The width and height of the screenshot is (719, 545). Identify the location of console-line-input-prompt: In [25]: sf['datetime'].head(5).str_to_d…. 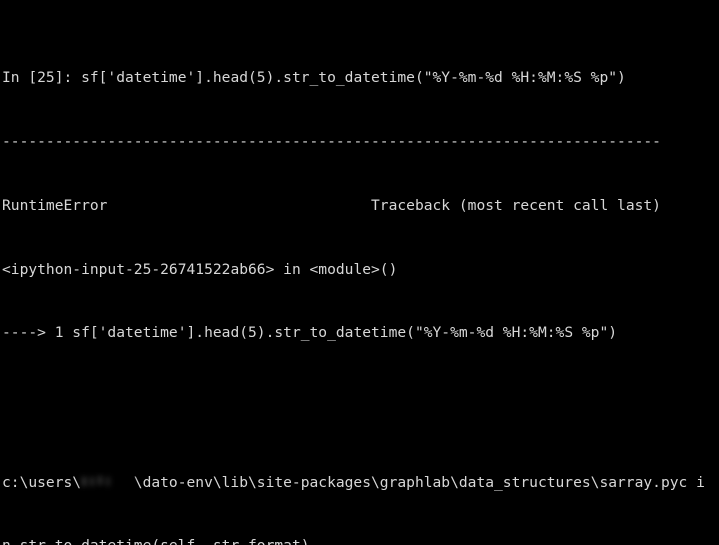
(314, 77).